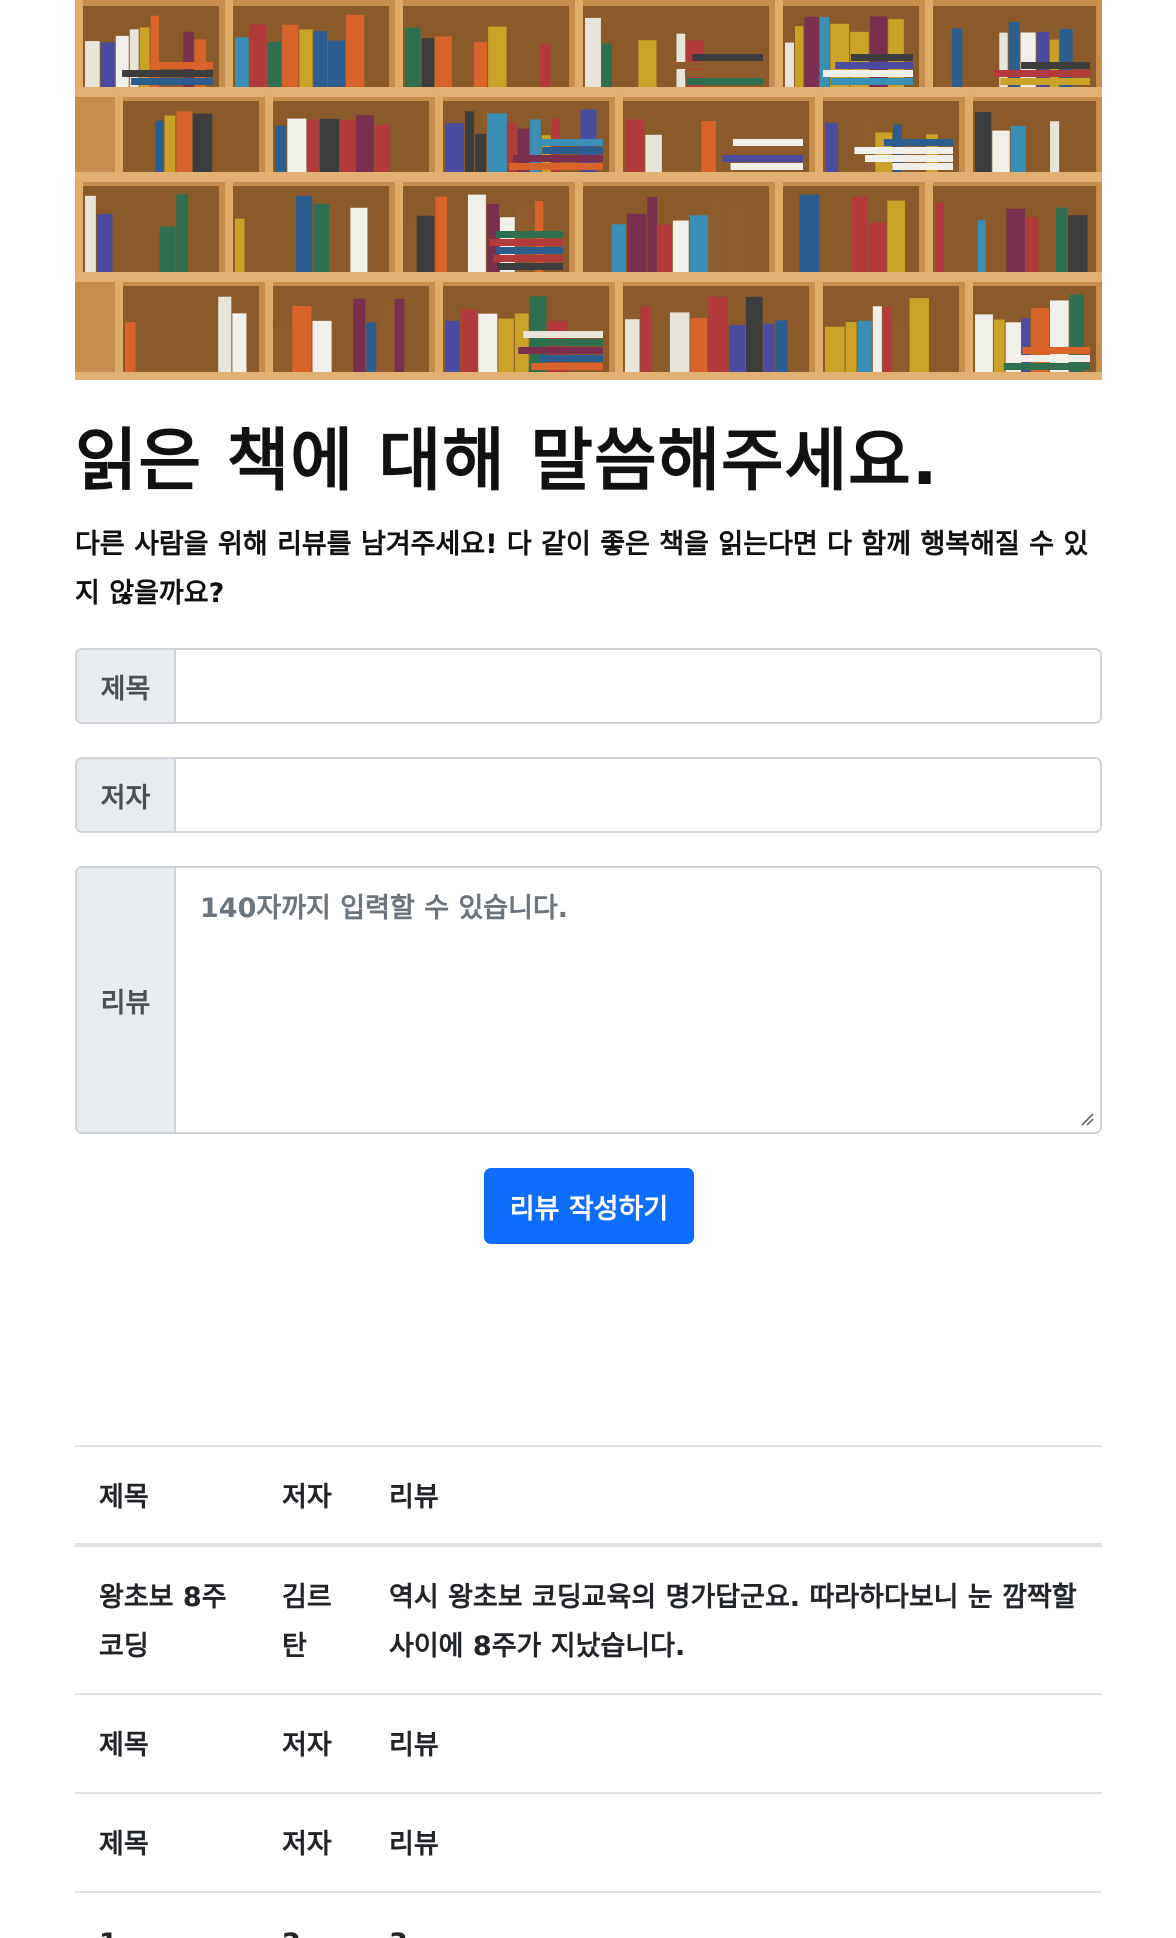 The image size is (1176, 1938). I want to click on title-input, so click(638, 686).